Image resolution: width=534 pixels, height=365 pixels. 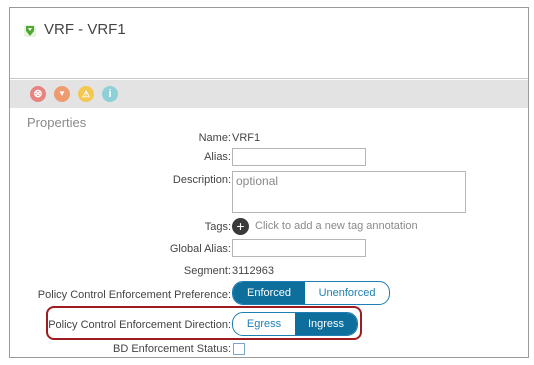 What do you see at coordinates (134, 295) in the screenshot?
I see `enforcement-preference-label: Policy Control Enforcement Preference:` at bounding box center [134, 295].